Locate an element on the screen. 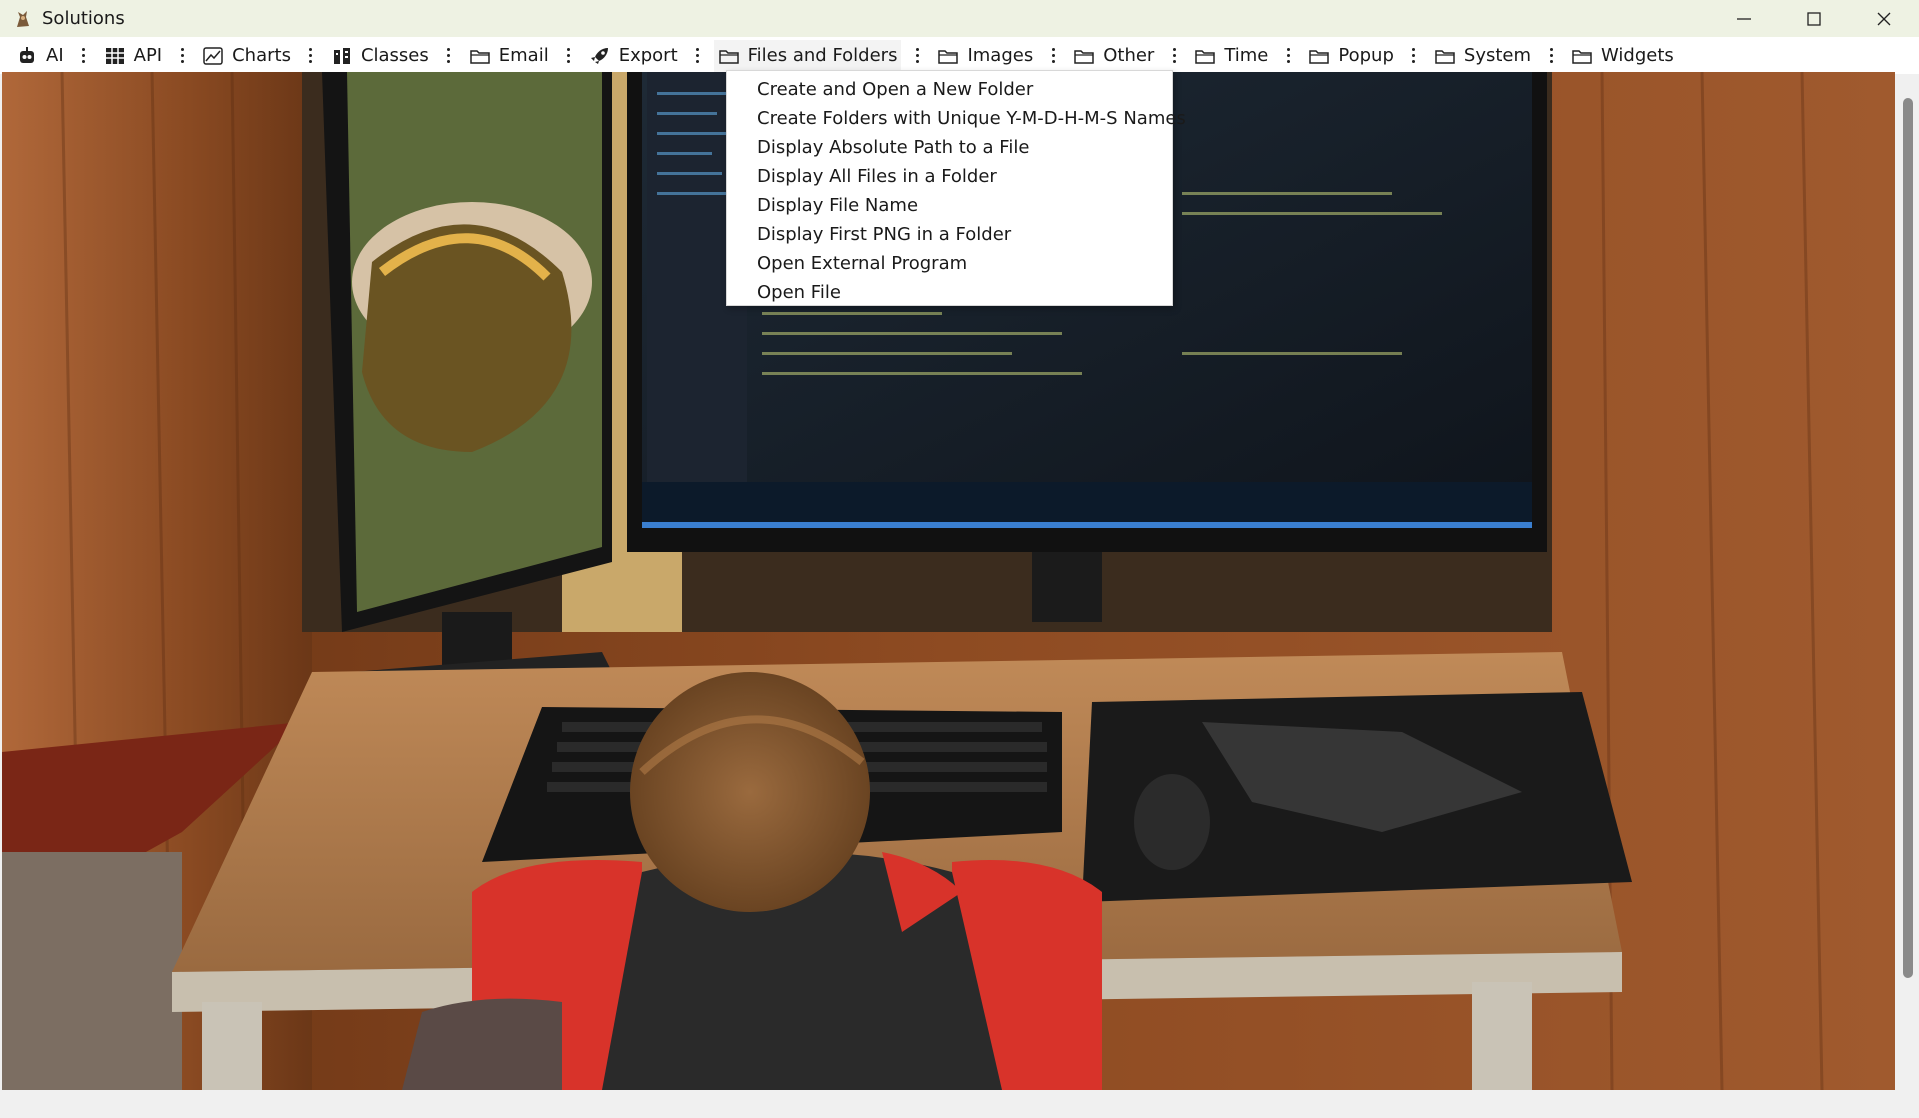 The height and width of the screenshot is (1118, 1919). menu-ai-label: AI is located at coordinates (55, 55).